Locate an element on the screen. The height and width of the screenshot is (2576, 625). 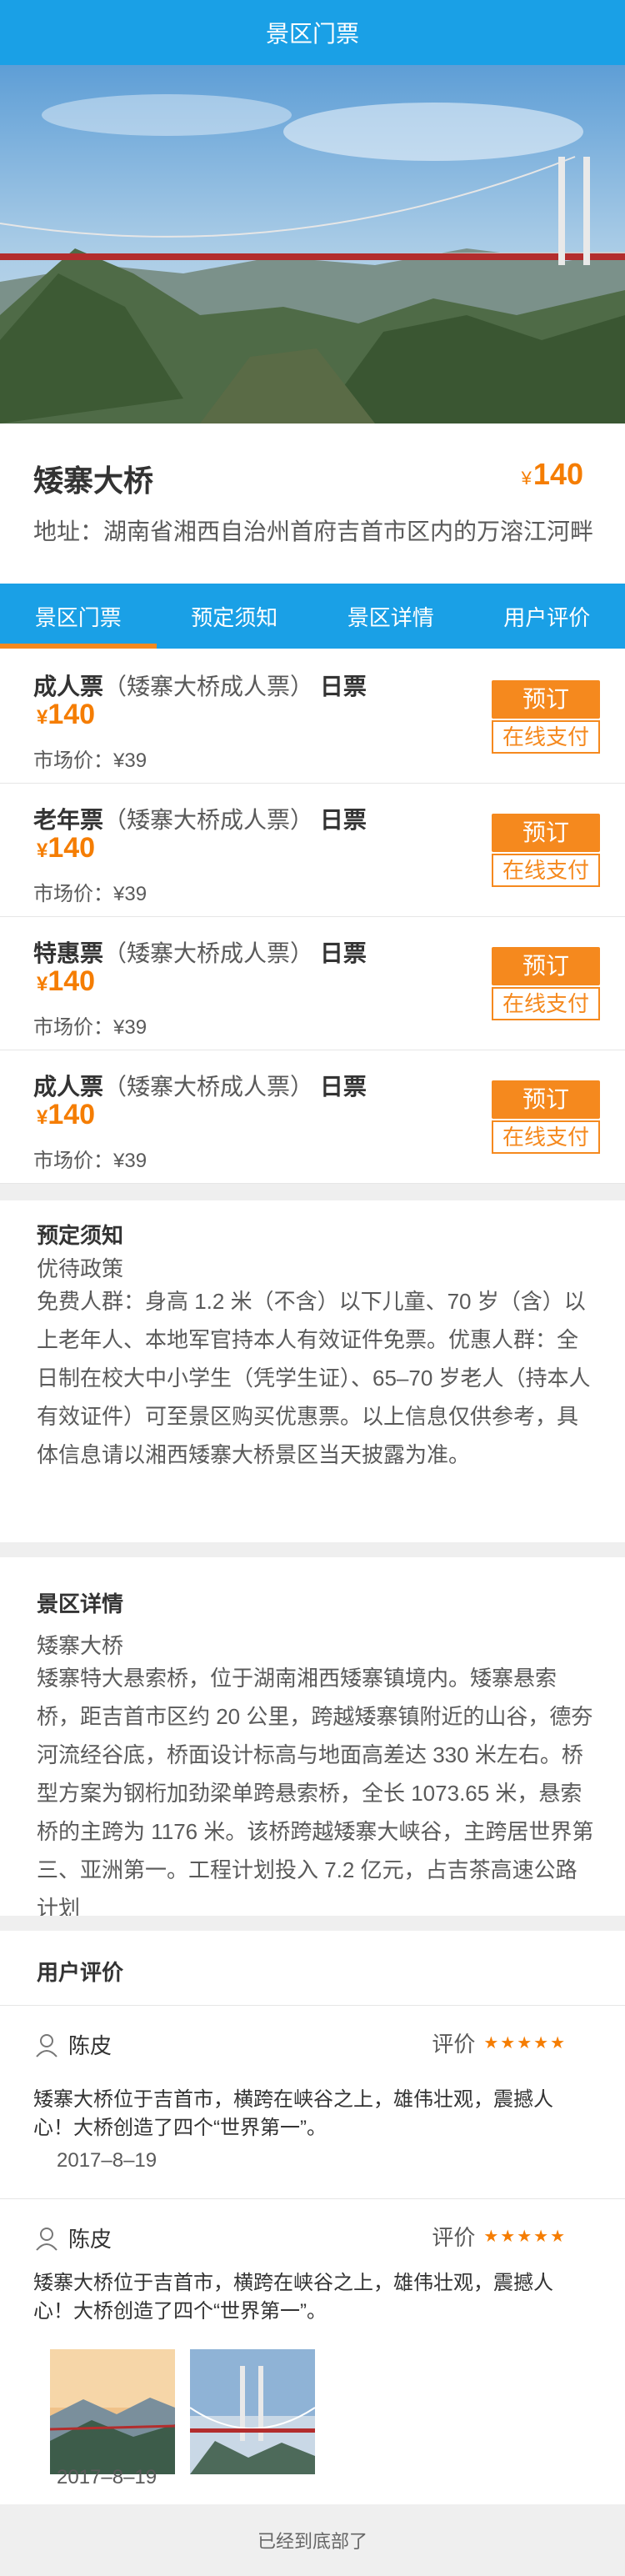
bridge-illustration is located at coordinates (312, 244).